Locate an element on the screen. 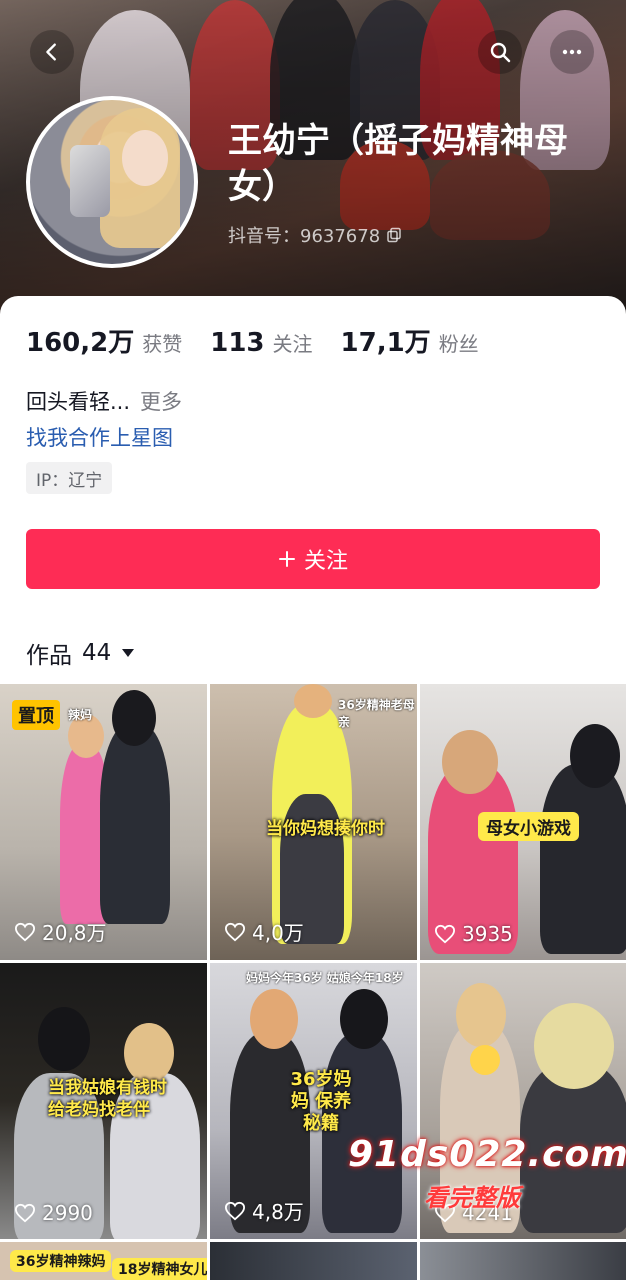  video-tile: 36岁精神辣妈 18岁精神女儿 is located at coordinates (103, 1261).